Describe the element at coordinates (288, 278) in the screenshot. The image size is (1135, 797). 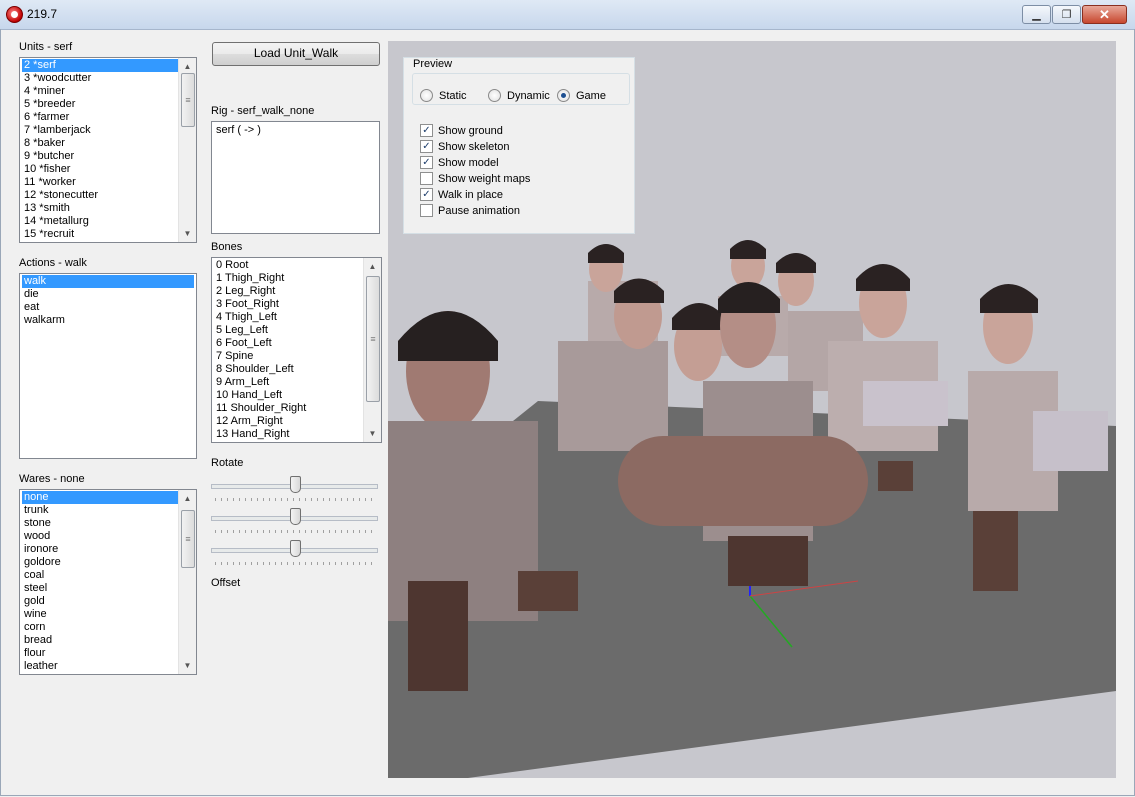
I see `bone-list-item: 1 Thigh_Right` at that location.